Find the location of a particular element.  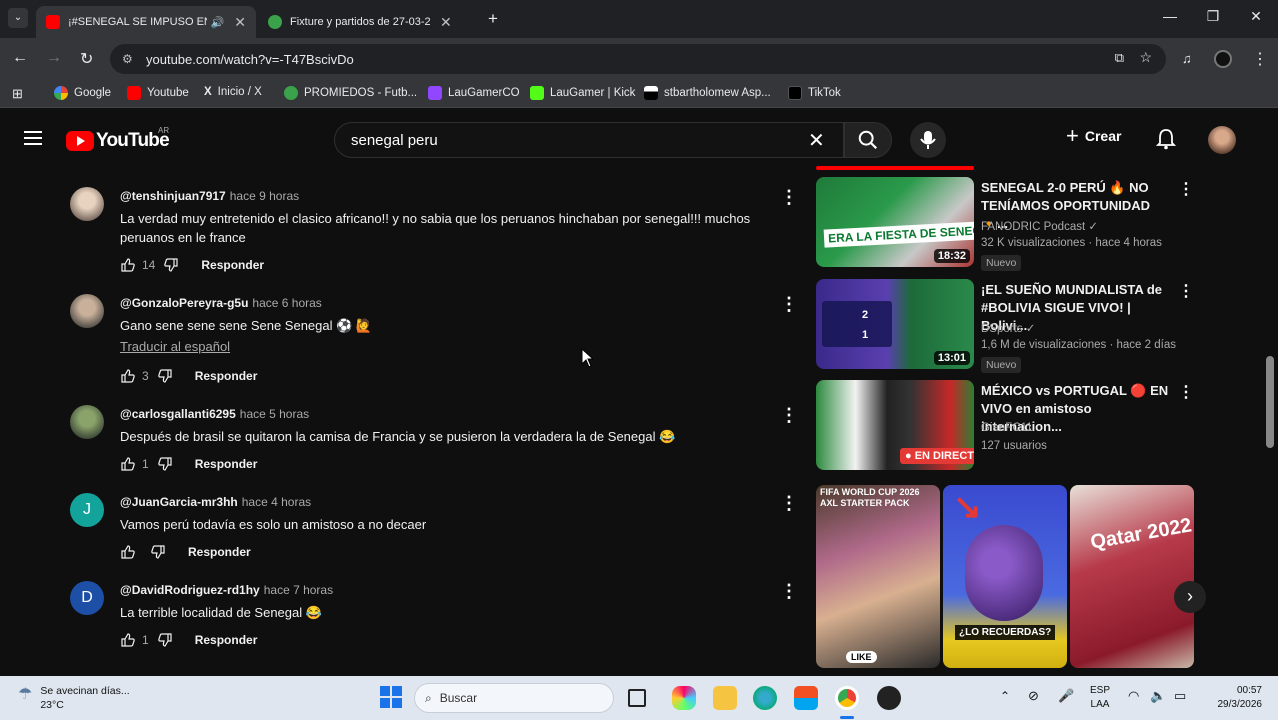

tab-fixture: Fixture y partidos de 27-03-202 ✕ is located at coordinates (368, 22).